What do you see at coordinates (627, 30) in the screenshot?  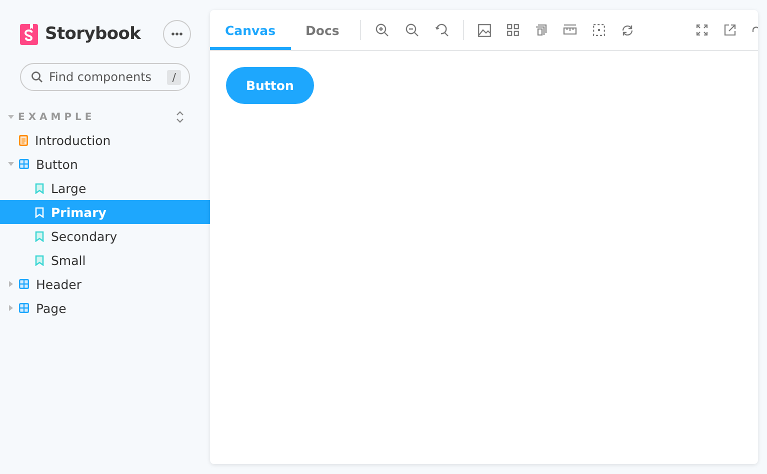 I see `refresh-icon` at bounding box center [627, 30].